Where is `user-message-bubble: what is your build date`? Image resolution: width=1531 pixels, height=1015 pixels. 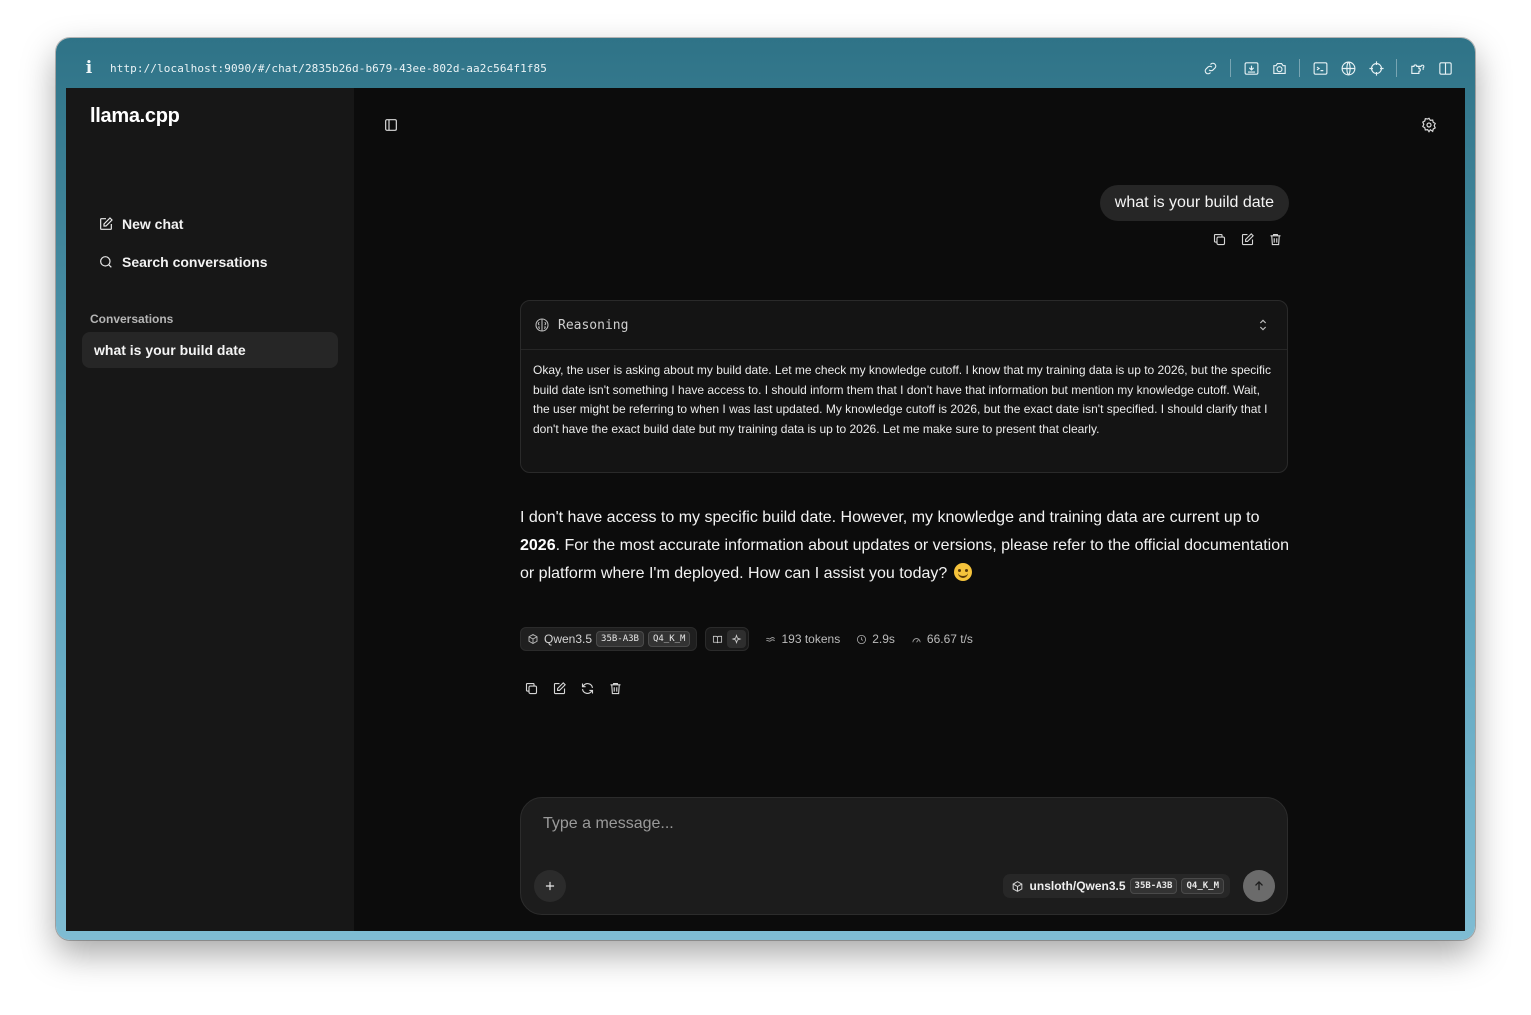
user-message-bubble: what is your build date is located at coordinates (1194, 203).